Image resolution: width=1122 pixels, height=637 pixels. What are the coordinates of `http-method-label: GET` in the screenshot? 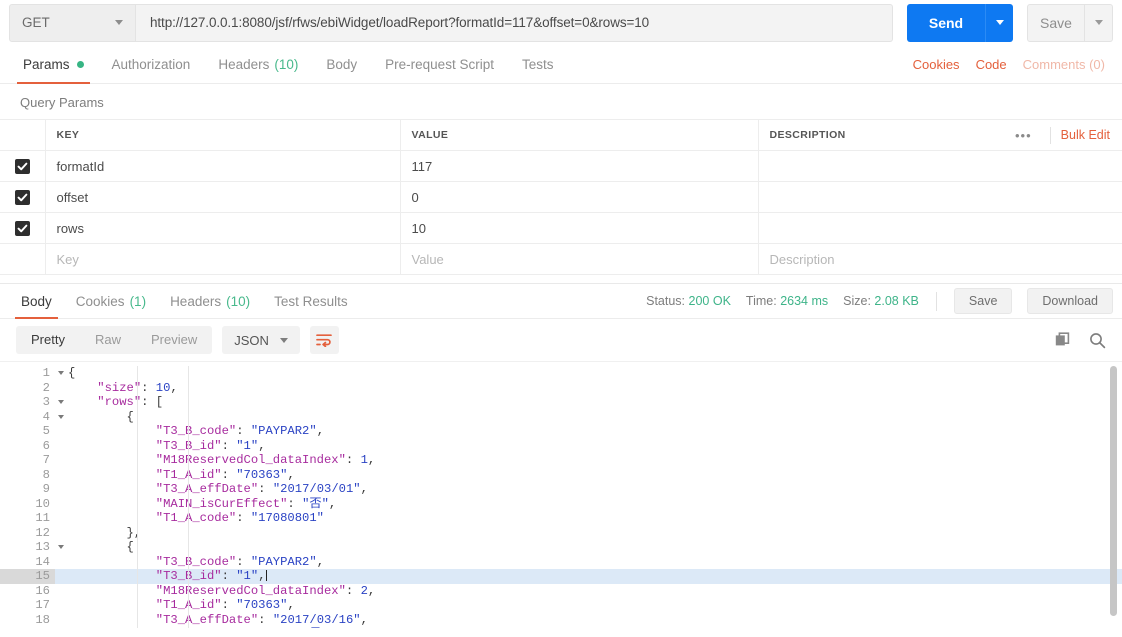 It's located at (36, 22).